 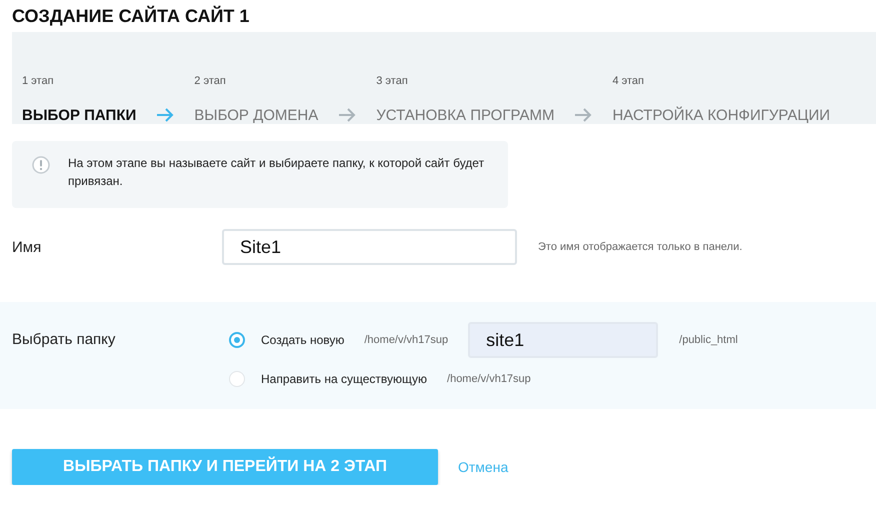 I want to click on submit-button: ВЫБРАТЬ ПАПКУ И ПЕРЕЙТИ НА 2 ЭТАП, so click(x=225, y=467).